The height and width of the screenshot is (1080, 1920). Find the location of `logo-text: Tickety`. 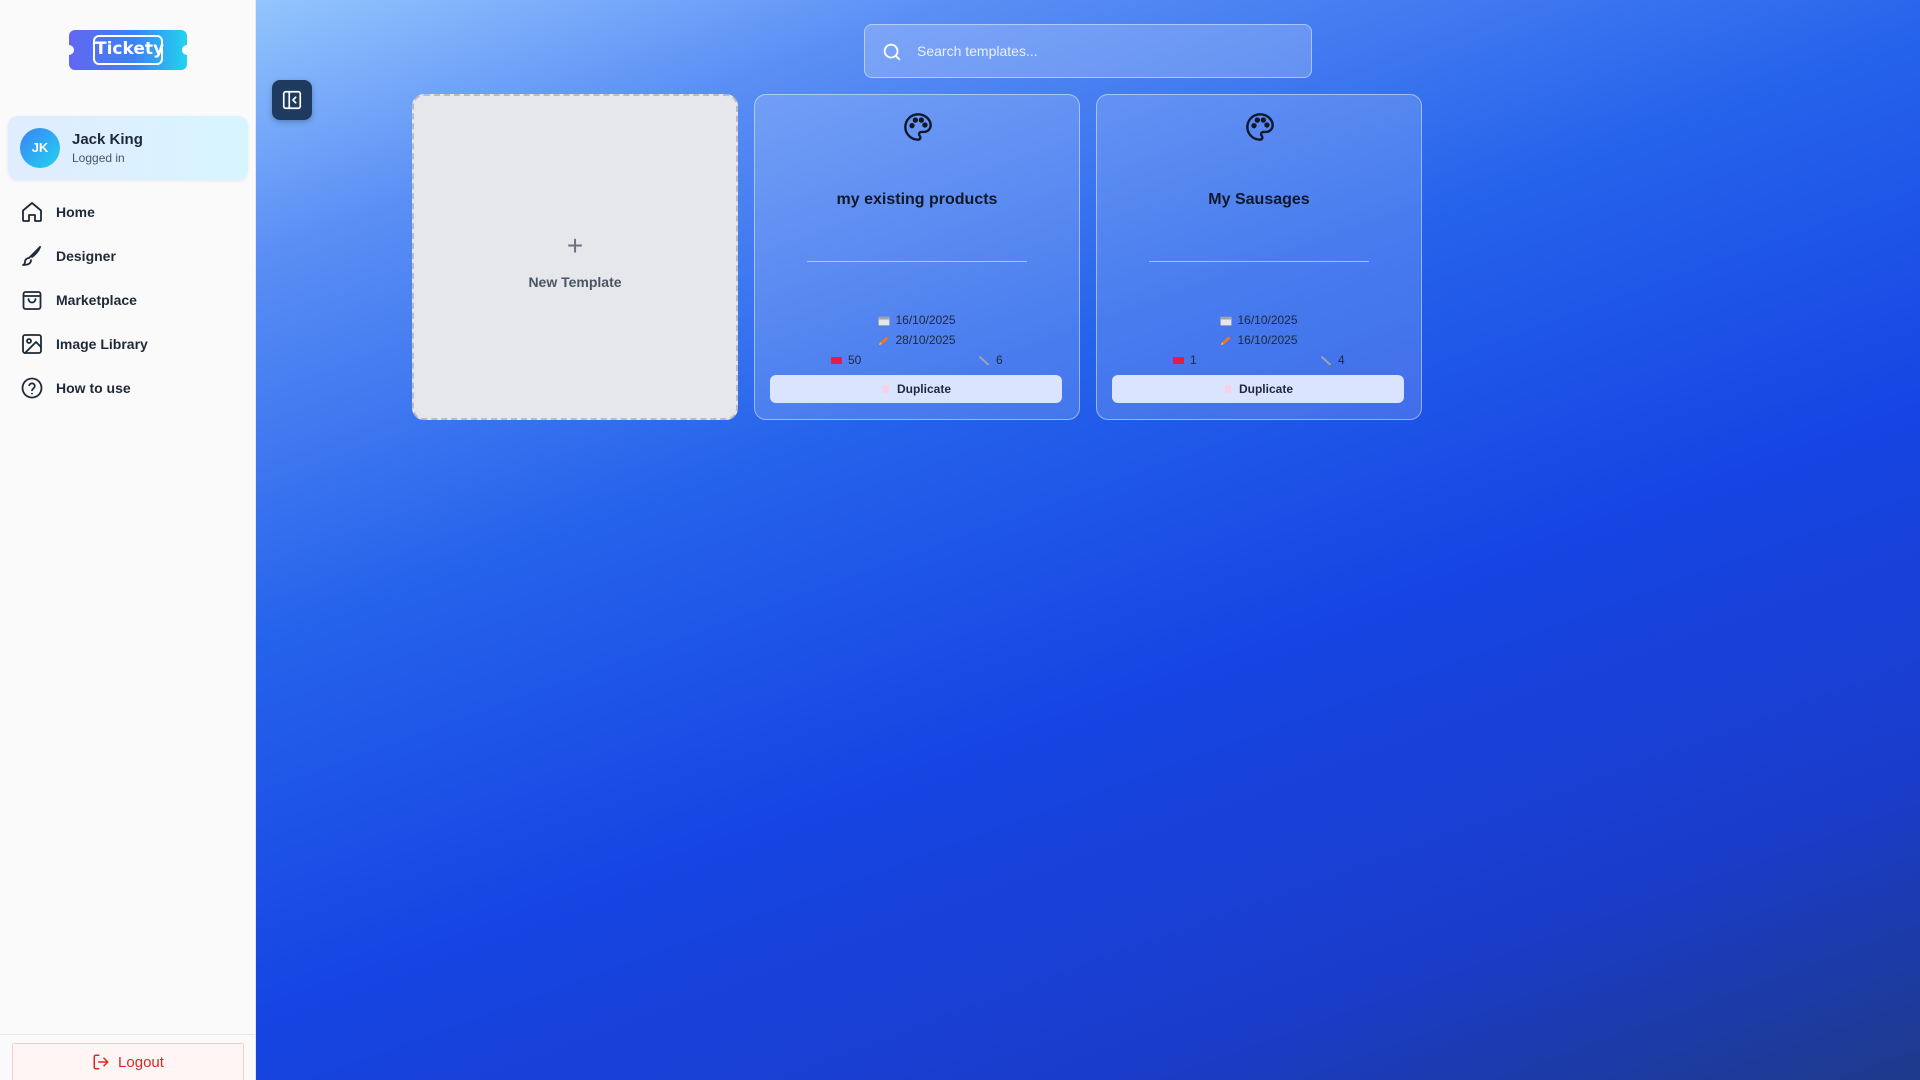

logo-text: Tickety is located at coordinates (128, 50).